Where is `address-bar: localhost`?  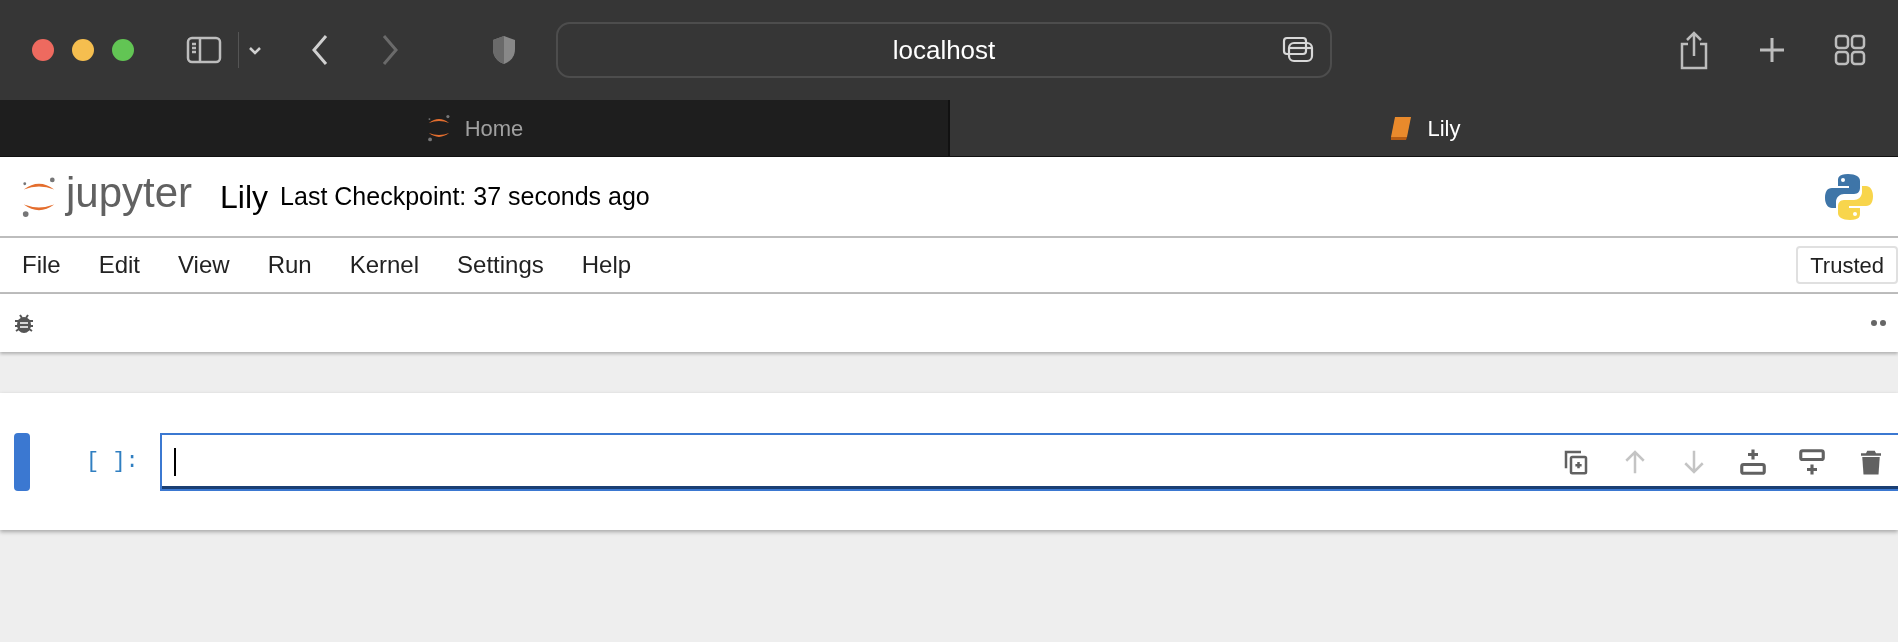
address-bar: localhost is located at coordinates (944, 50).